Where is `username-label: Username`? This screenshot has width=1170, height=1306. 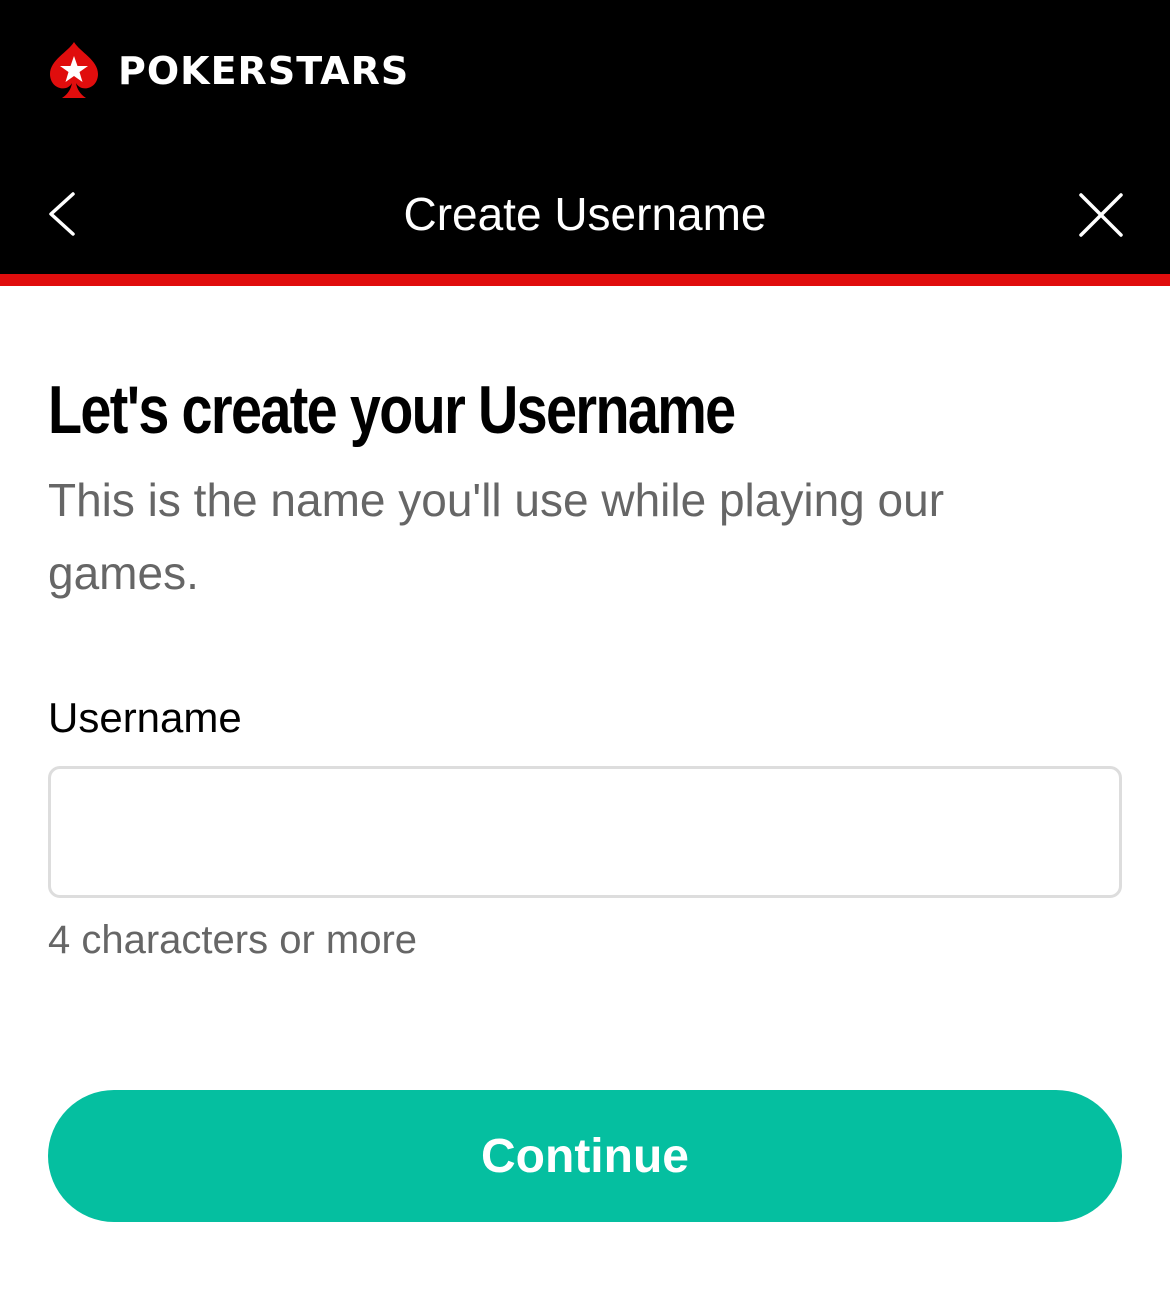
username-label: Username is located at coordinates (145, 717).